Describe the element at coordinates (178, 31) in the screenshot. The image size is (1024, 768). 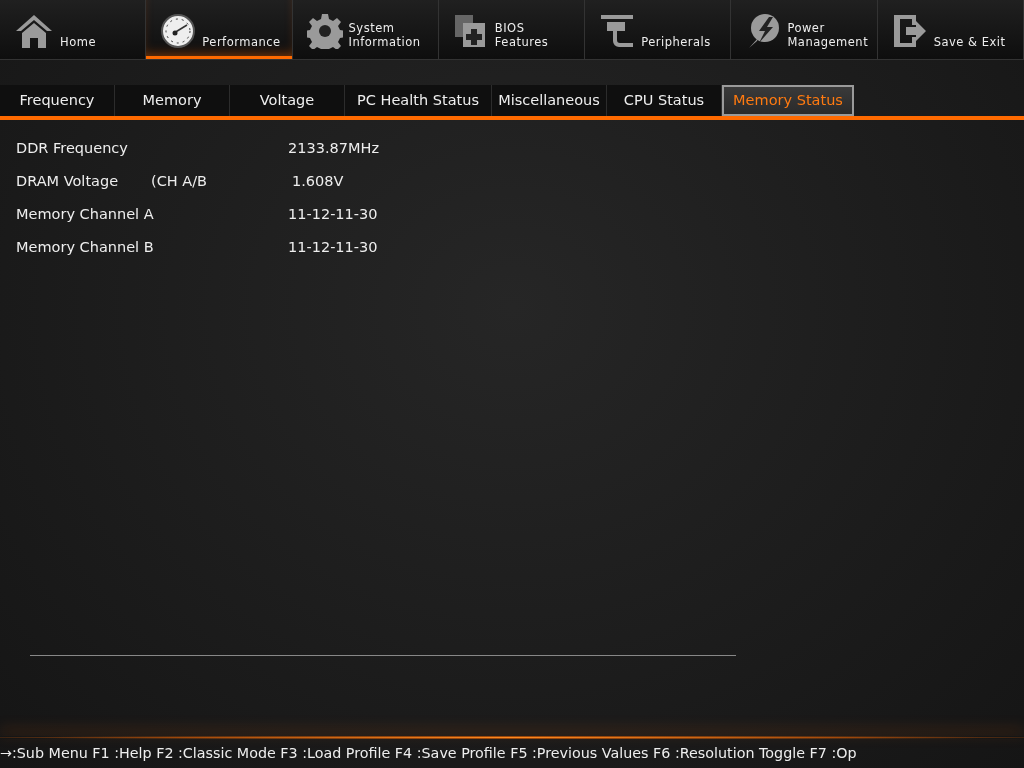
I see `gauge-icon` at that location.